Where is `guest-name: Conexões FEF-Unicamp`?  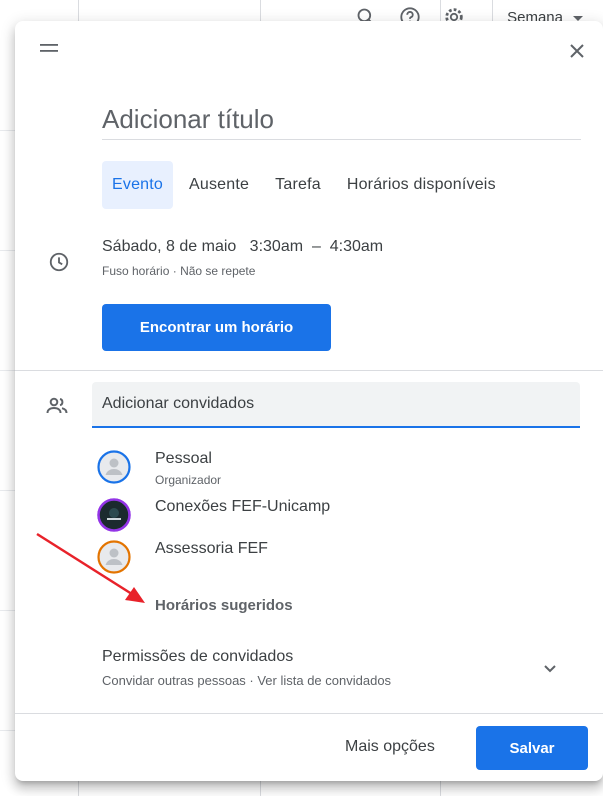 guest-name: Conexões FEF-Unicamp is located at coordinates (243, 506).